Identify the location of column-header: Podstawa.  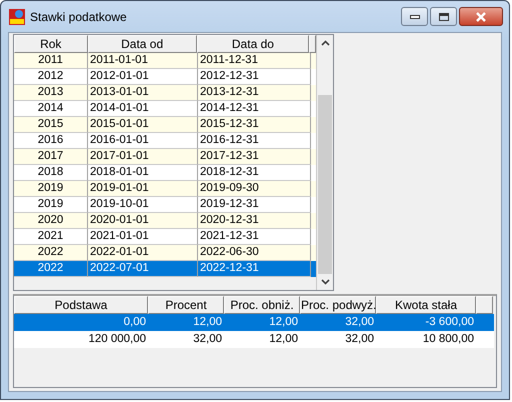
(81, 305).